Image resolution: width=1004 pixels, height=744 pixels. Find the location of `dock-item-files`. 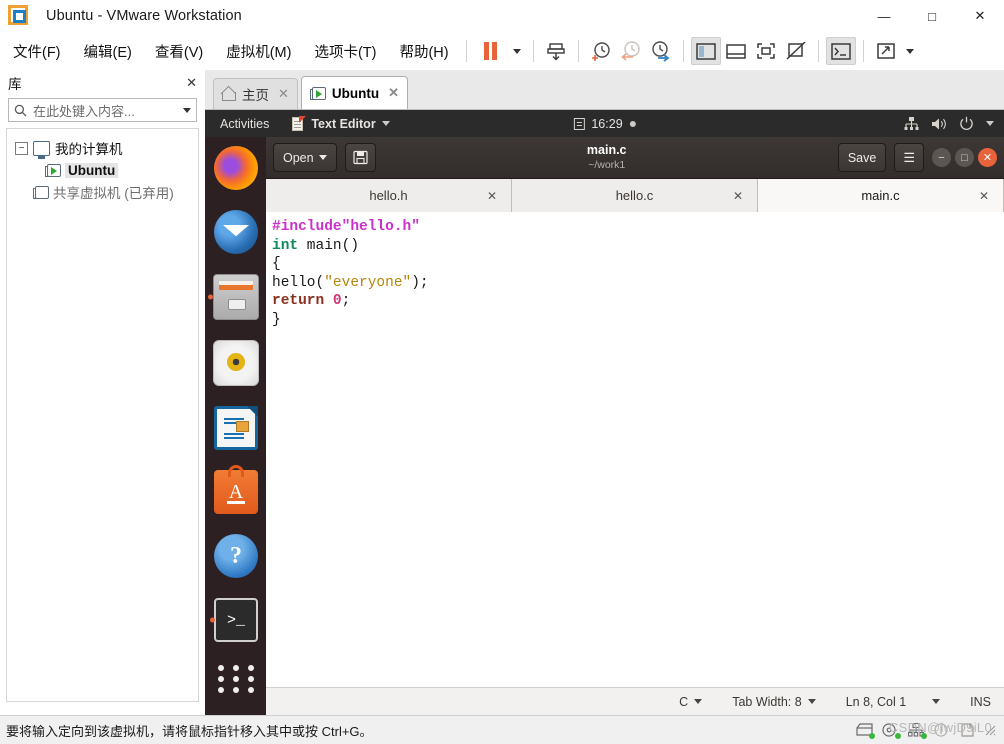

dock-item-files is located at coordinates (233, 297).